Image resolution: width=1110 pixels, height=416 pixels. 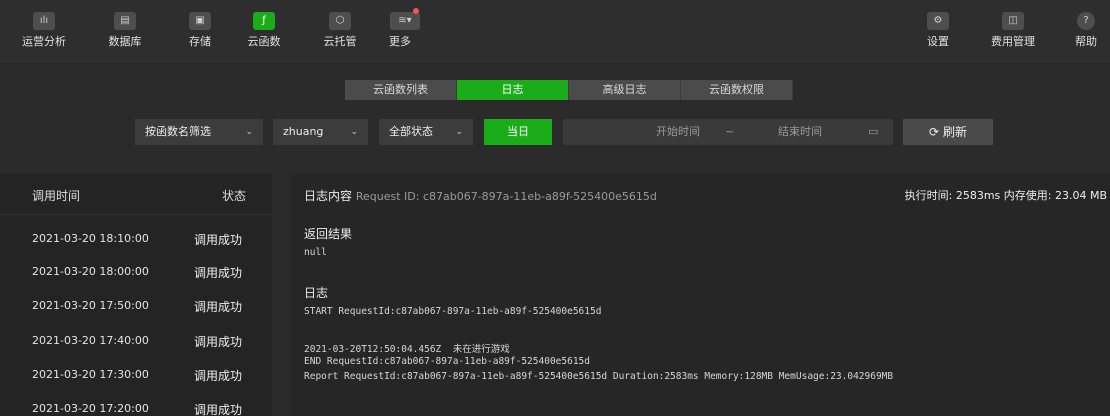 I want to click on cloud-function-icon: ƒ, so click(x=264, y=21).